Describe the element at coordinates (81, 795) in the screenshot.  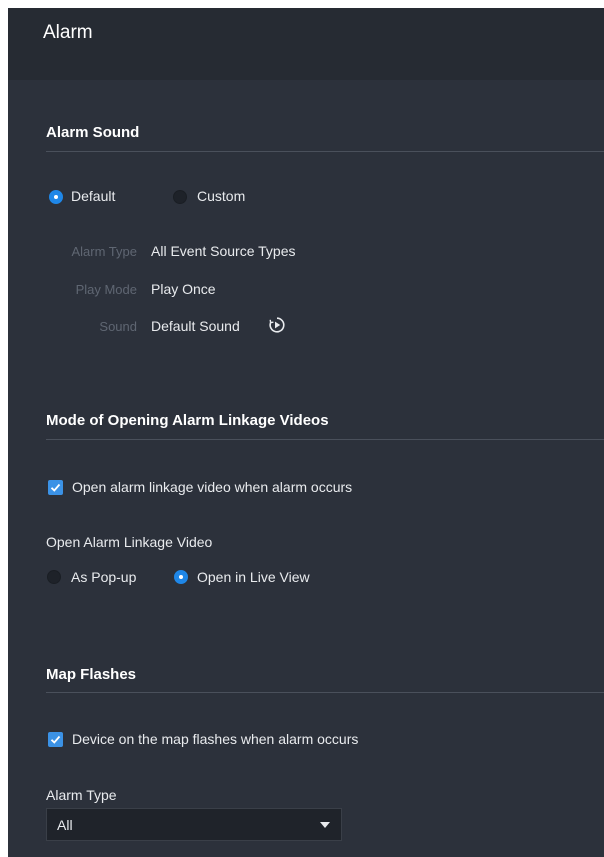
I see `alarm-type-label: Alarm Type` at that location.